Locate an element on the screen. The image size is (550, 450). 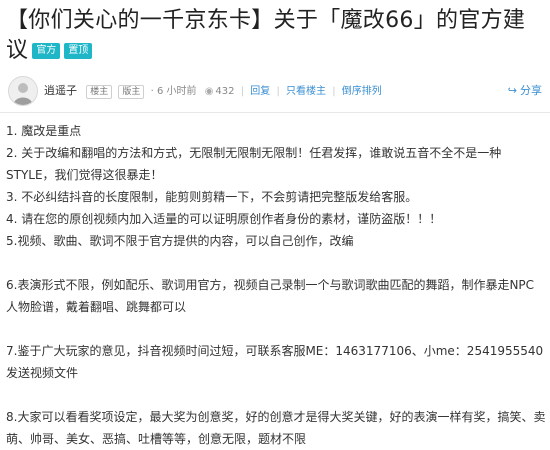
post-title: 【你们关心的一千京东卡】关于「魔改66」的官方建议 官方 置顶 is located at coordinates (273, 36).